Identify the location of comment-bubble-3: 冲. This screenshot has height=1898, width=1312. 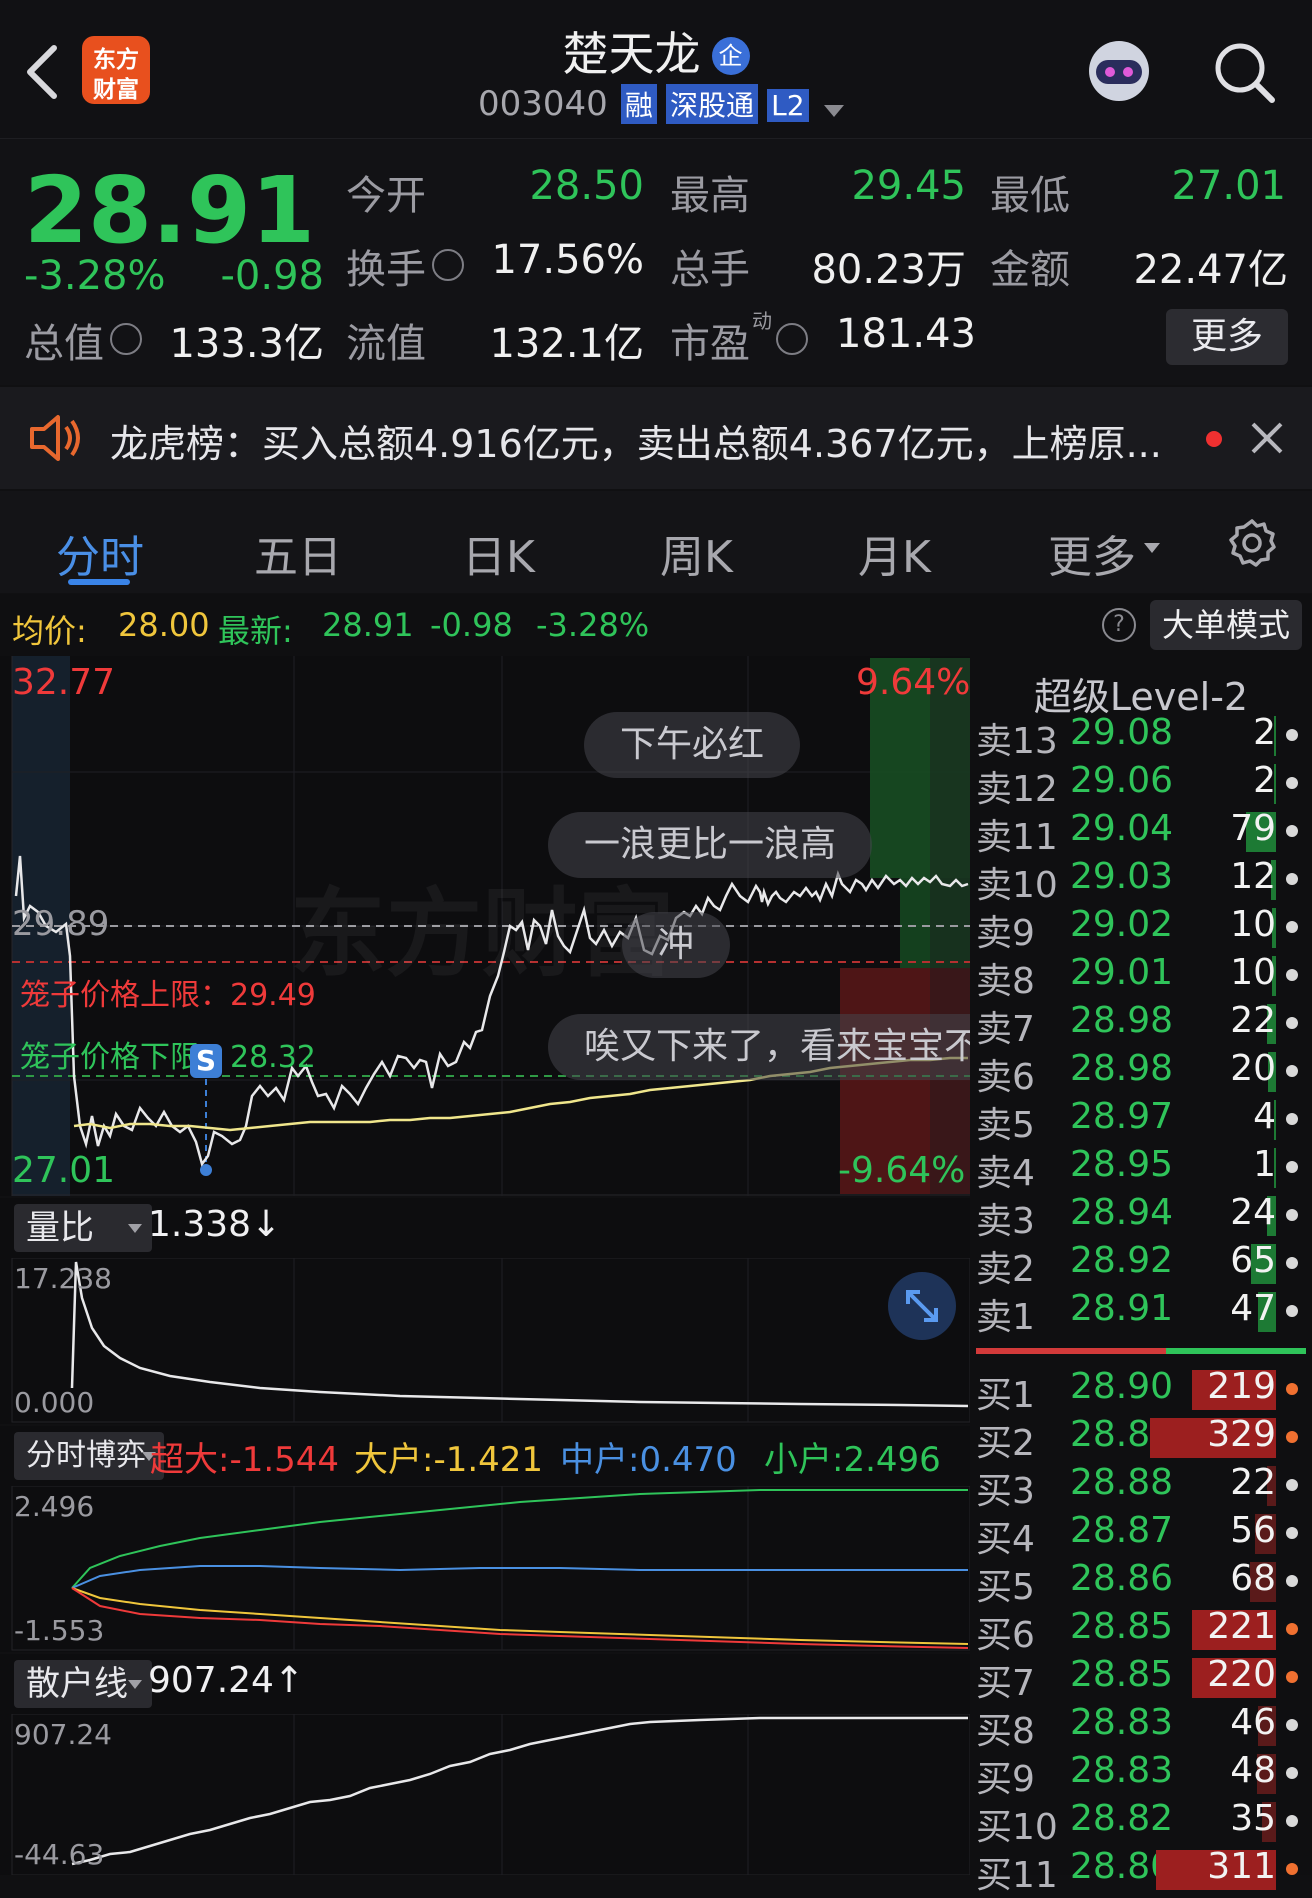
(676, 945).